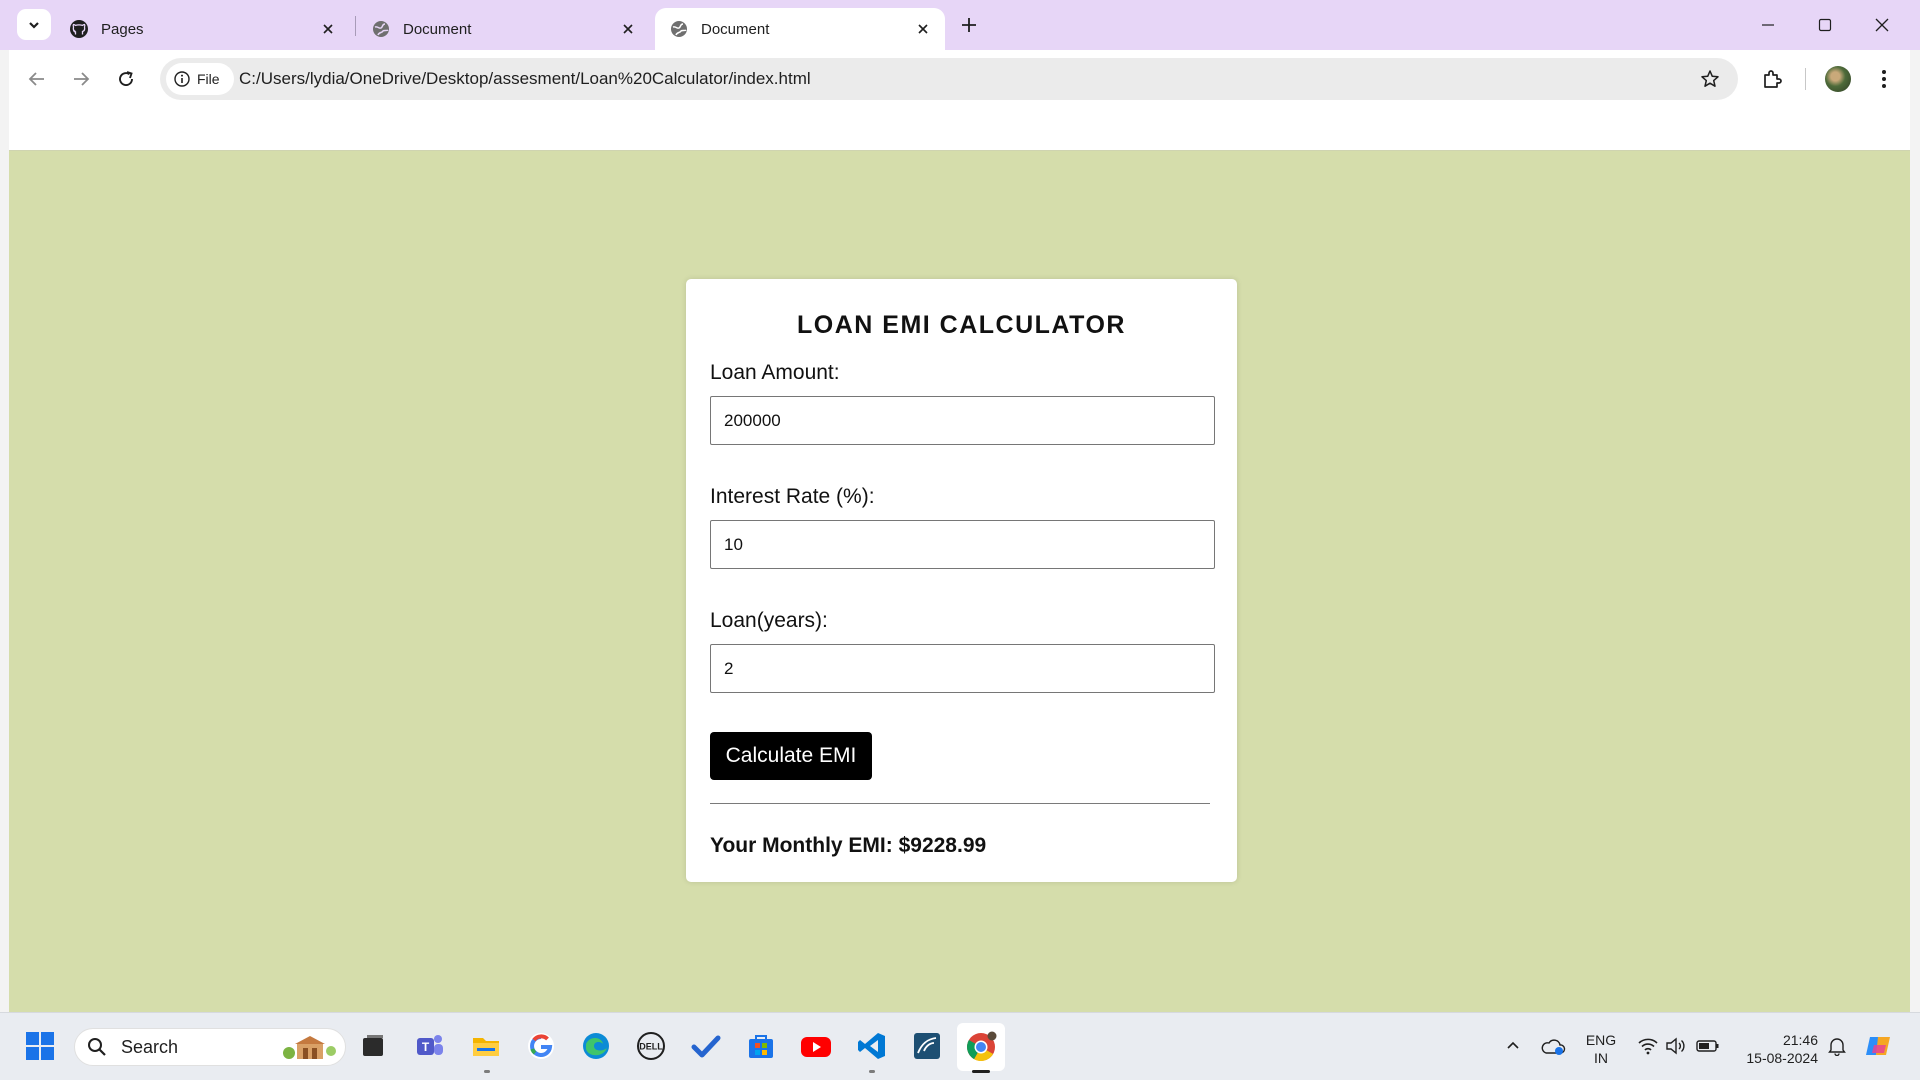  Describe the element at coordinates (1805, 79) in the screenshot. I see `toolbar-divider` at that location.